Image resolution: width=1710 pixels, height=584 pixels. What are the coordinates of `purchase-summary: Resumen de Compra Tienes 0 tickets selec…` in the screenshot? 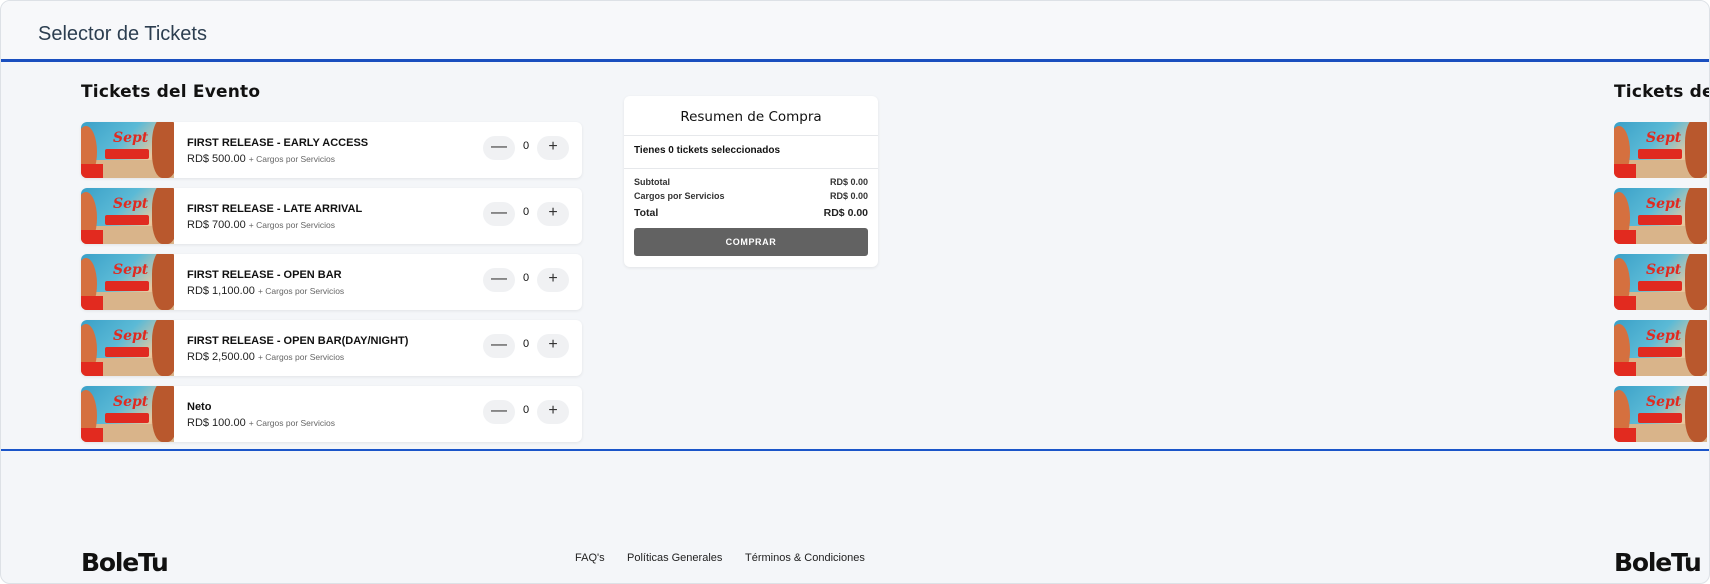 It's located at (751, 181).